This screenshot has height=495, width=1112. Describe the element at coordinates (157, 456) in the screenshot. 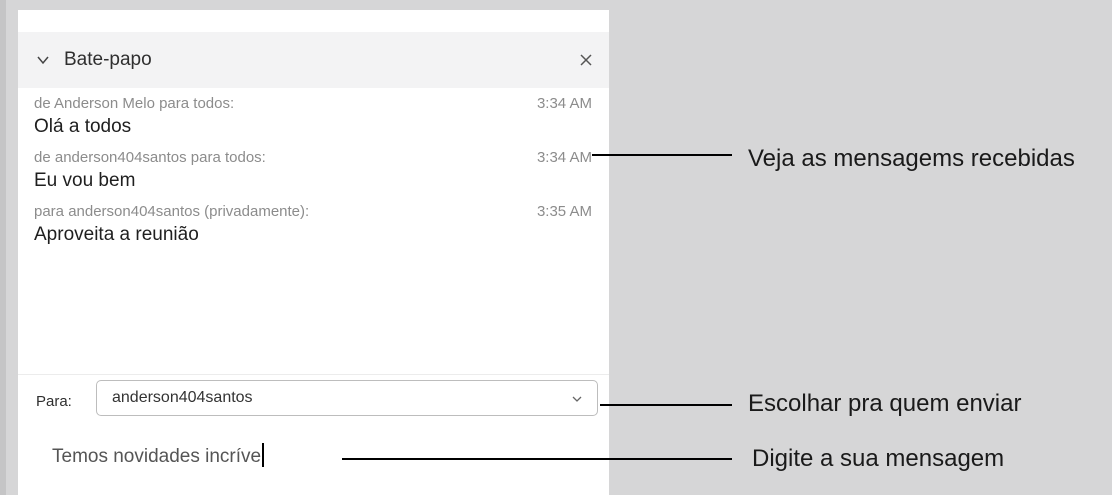

I see `message-draft: Temos novidades incríve` at that location.